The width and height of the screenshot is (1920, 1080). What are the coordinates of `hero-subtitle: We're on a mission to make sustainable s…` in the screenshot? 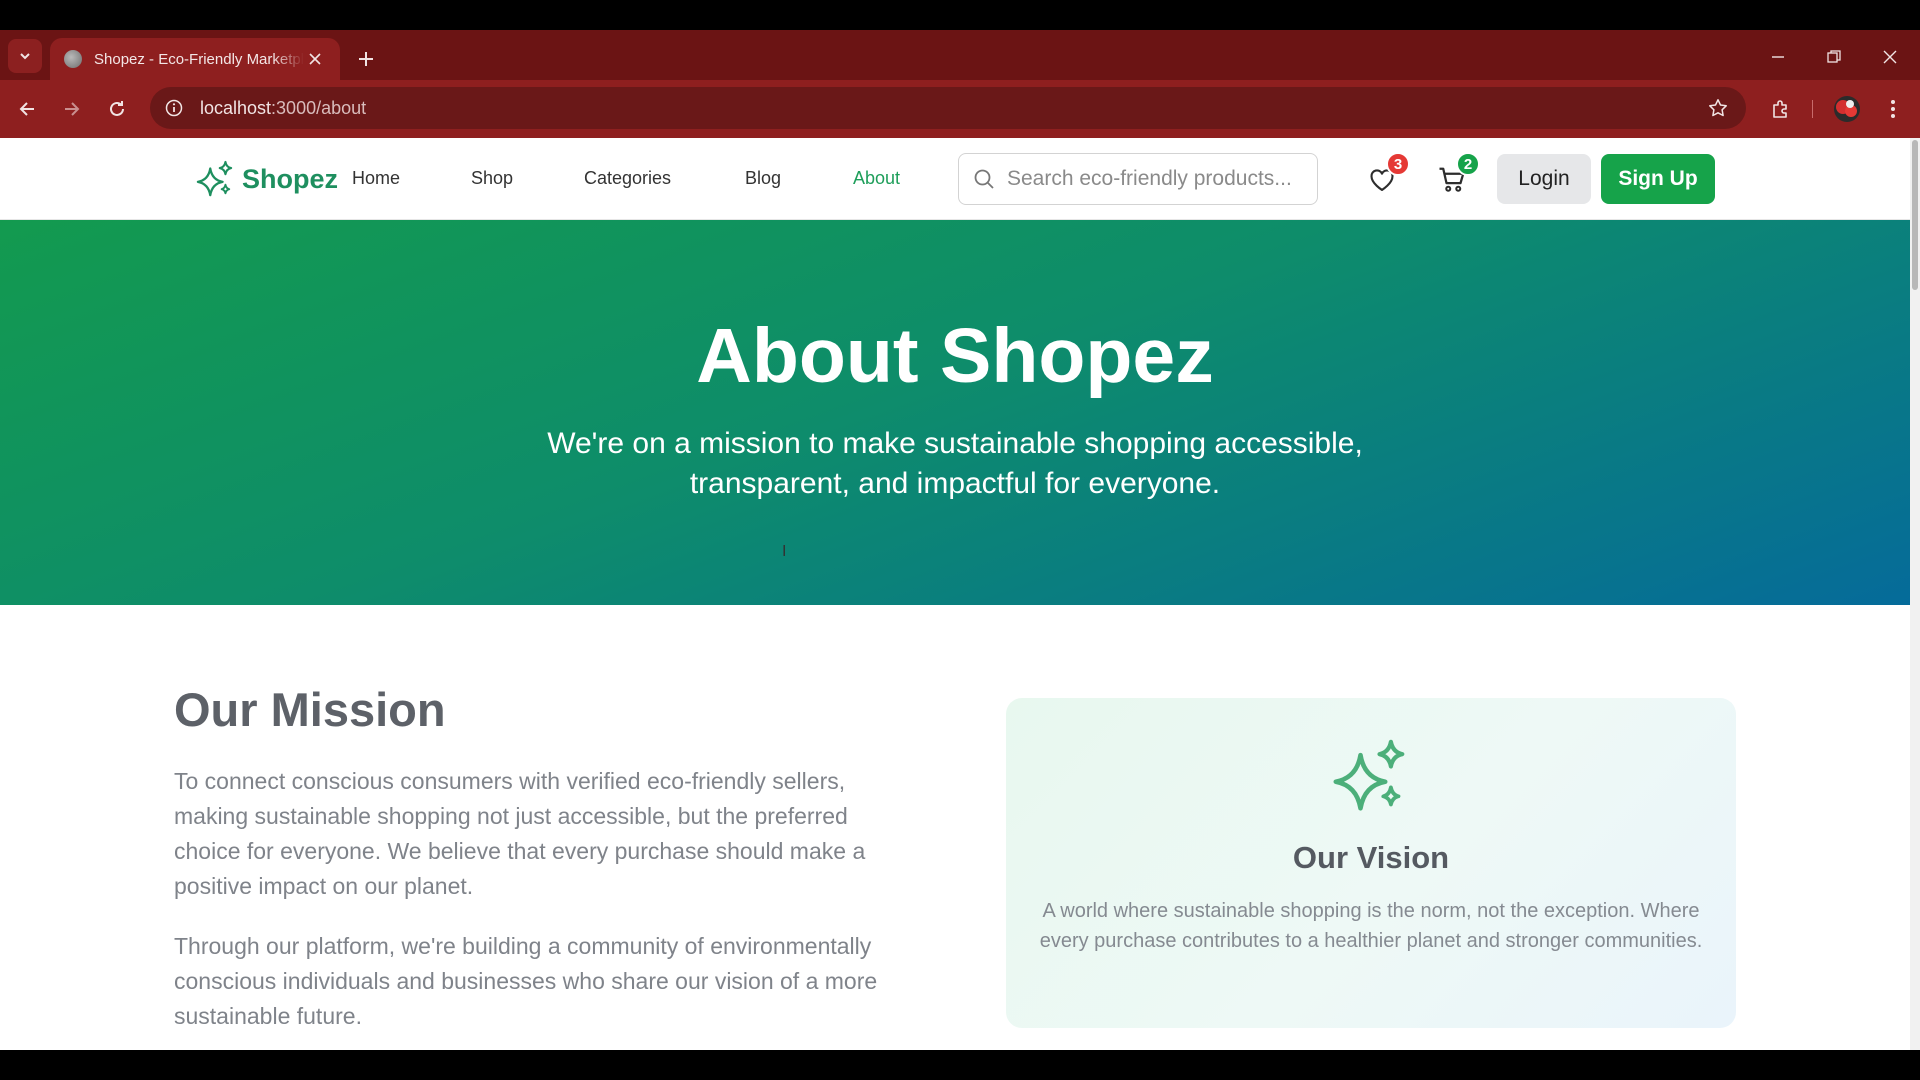 It's located at (955, 463).